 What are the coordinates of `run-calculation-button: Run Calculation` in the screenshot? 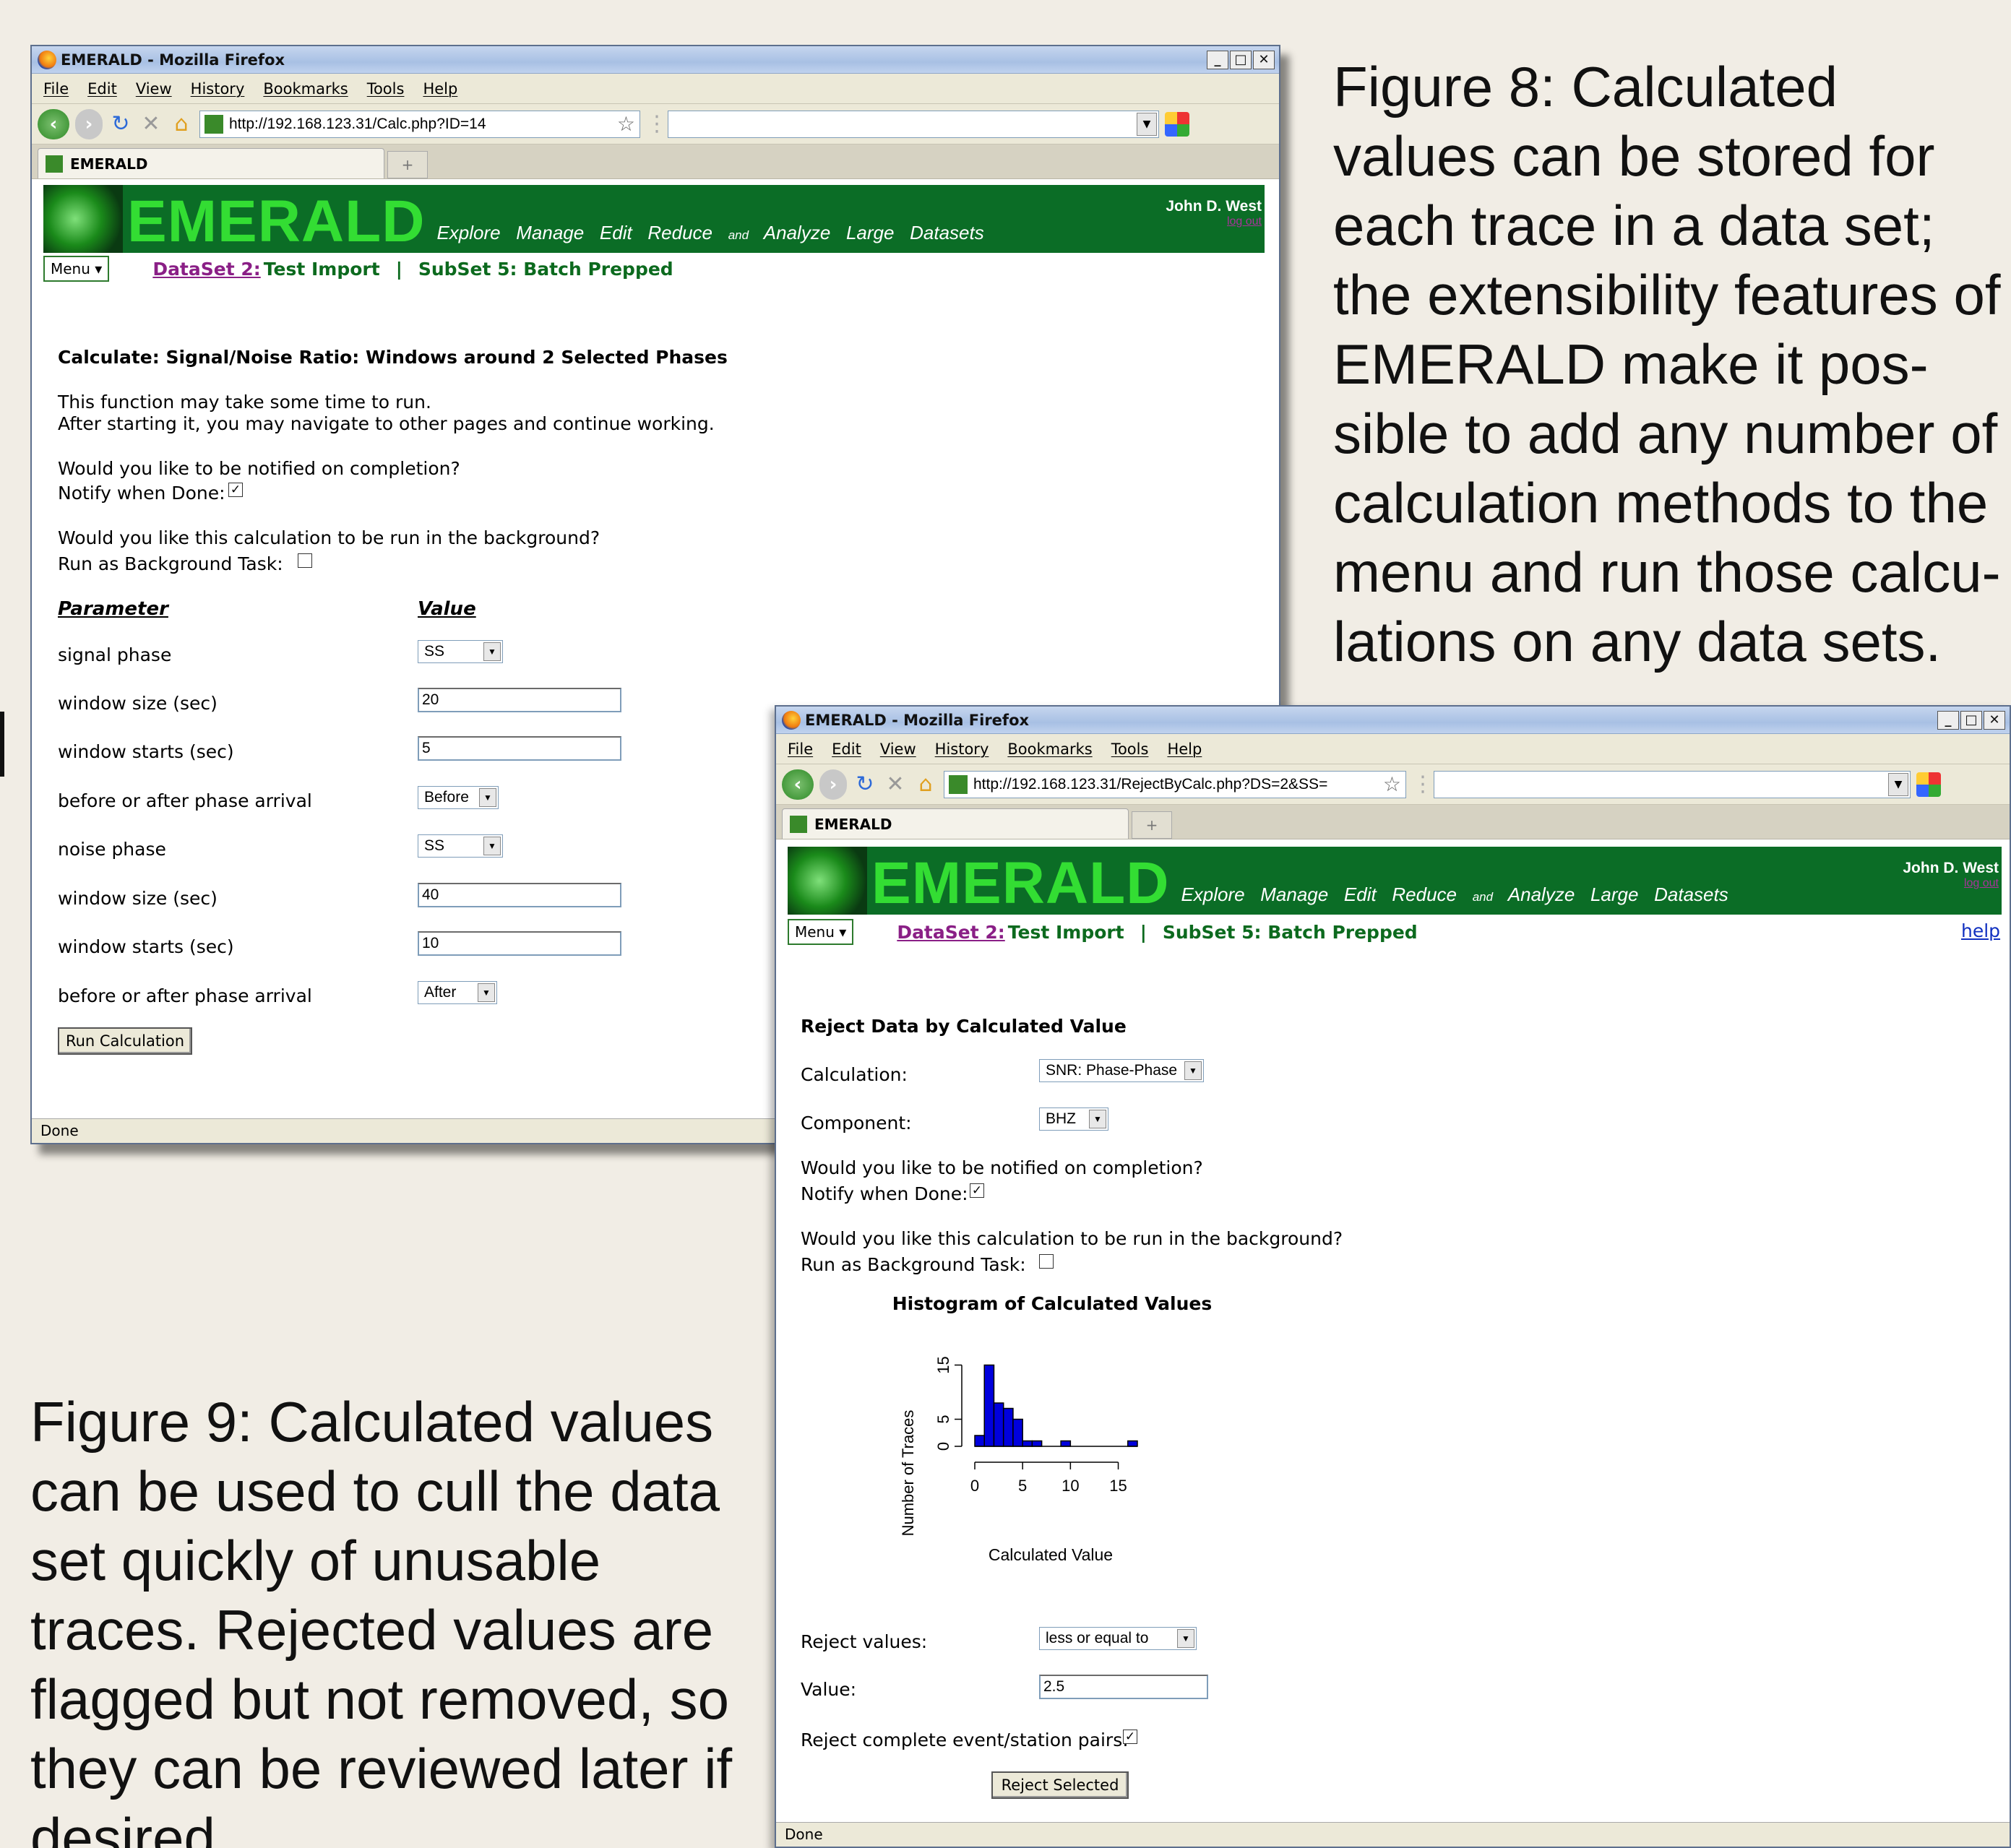 It's located at (125, 1041).